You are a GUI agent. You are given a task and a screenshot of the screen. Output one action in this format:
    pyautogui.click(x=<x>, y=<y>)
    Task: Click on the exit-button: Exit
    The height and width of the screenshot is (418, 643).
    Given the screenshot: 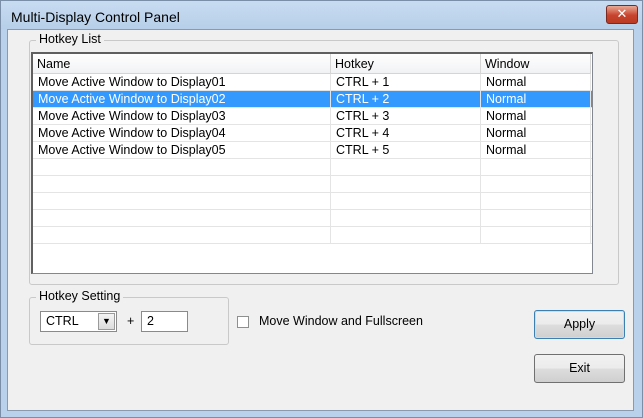 What is the action you would take?
    pyautogui.click(x=579, y=368)
    